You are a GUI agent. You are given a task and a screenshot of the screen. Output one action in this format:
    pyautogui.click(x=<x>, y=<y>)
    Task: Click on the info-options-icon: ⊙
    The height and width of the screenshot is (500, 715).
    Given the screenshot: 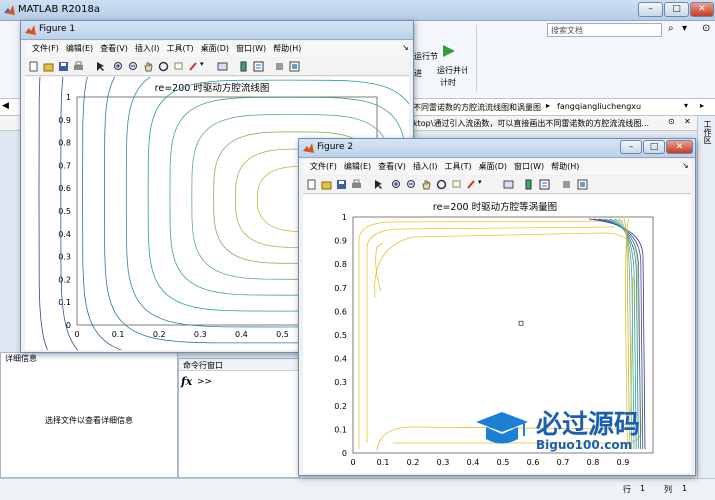 What is the action you would take?
    pyautogui.click(x=671, y=121)
    